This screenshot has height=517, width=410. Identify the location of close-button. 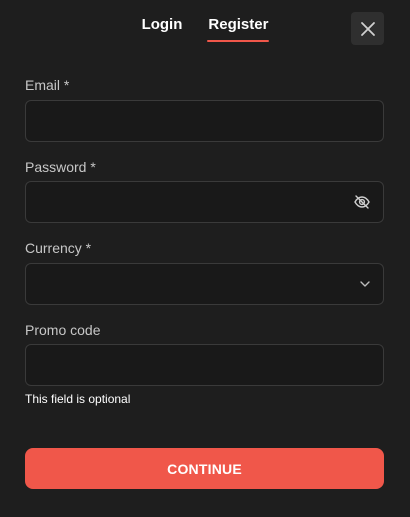
(367, 28).